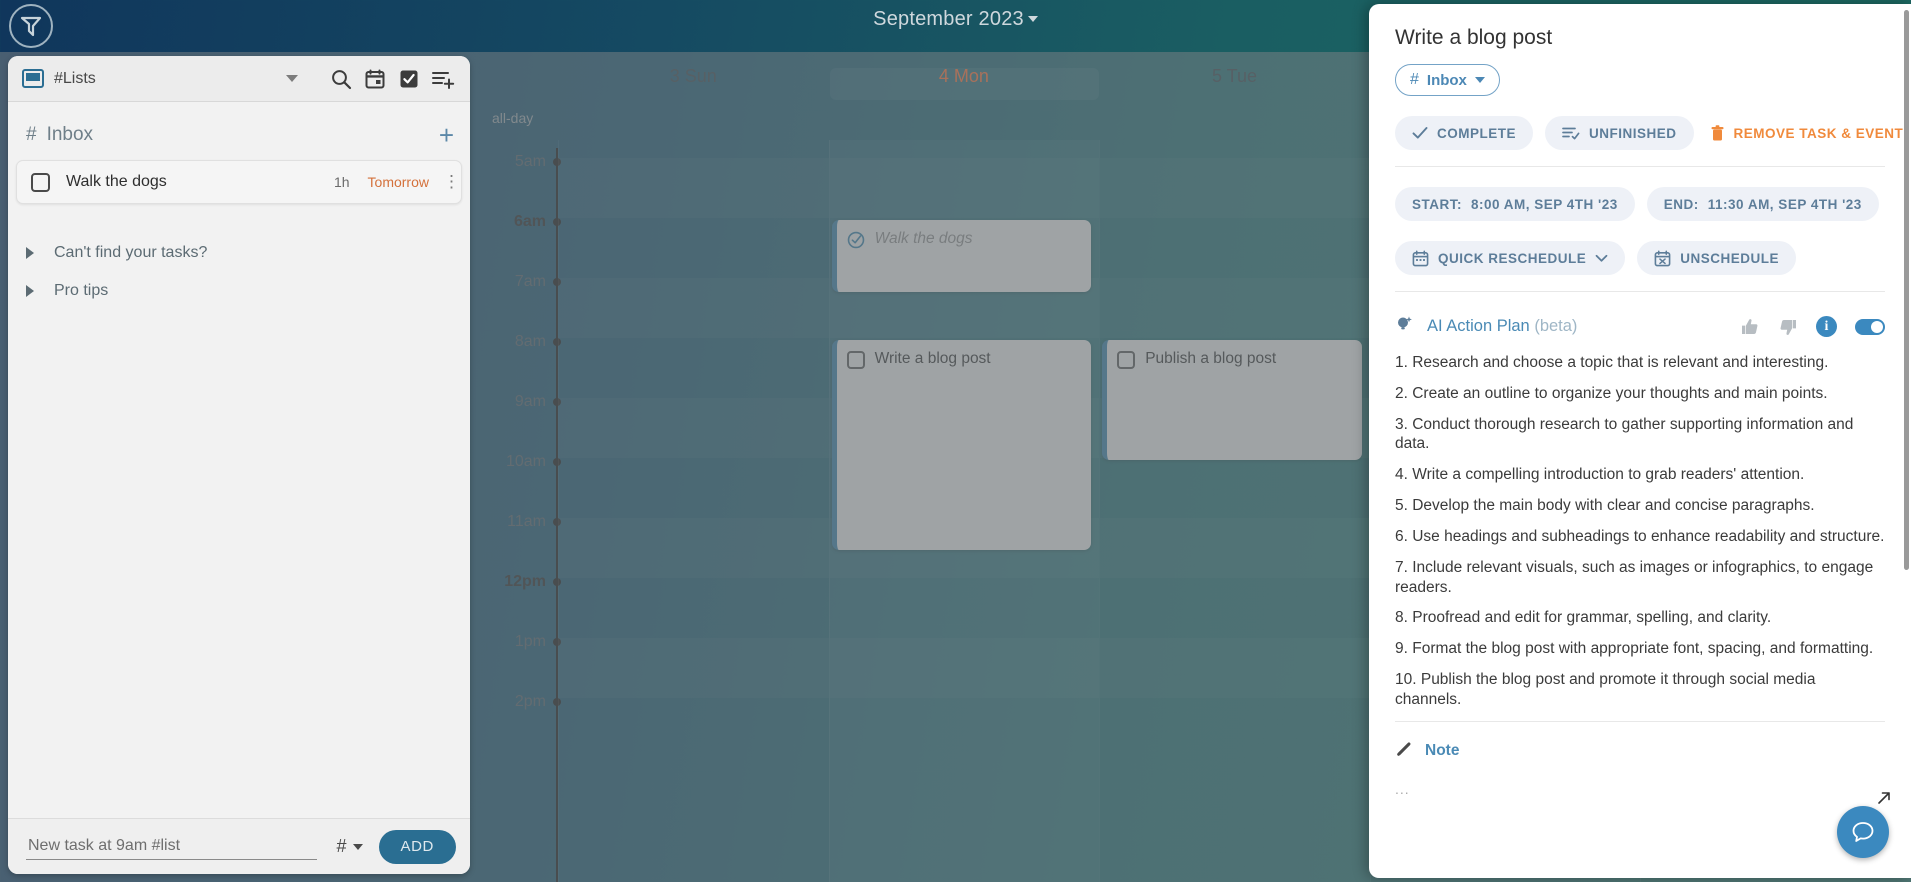 The image size is (1911, 882). Describe the element at coordinates (239, 182) in the screenshot. I see `task-list-item: Walk the dogs 1h Tomorrow ⋮` at that location.